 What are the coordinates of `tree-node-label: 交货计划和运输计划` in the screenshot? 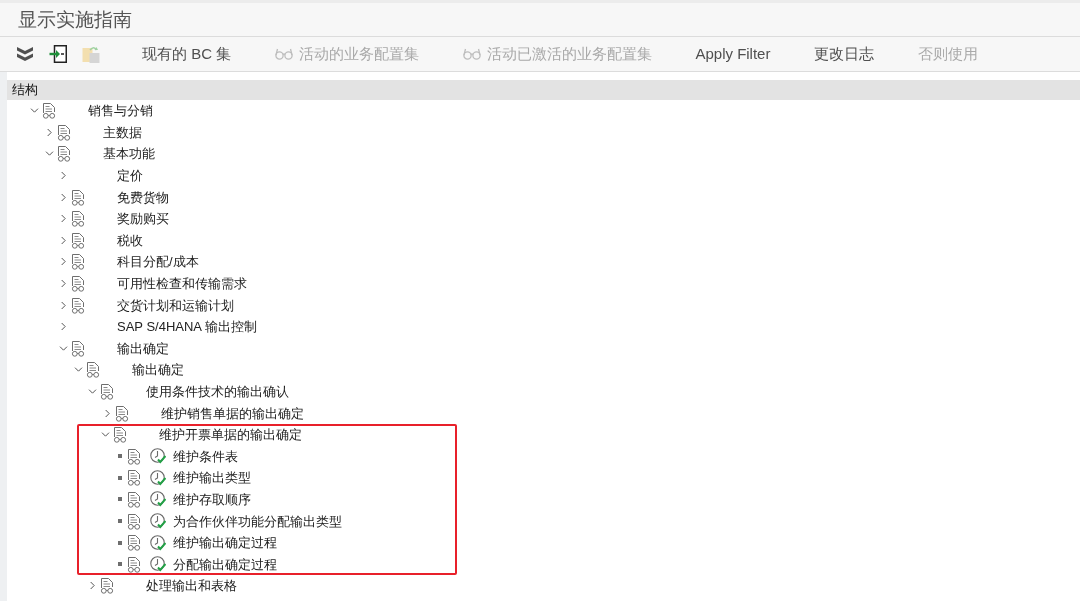 It's located at (175, 305).